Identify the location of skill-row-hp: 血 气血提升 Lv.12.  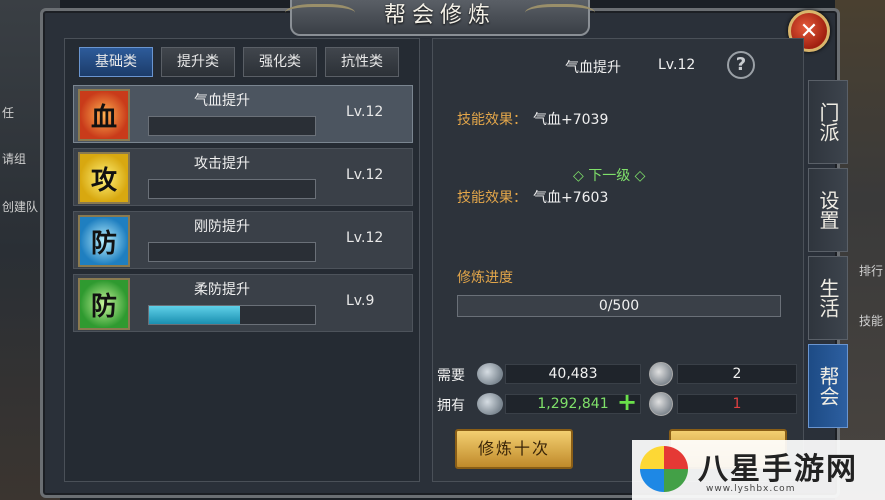
(243, 114).